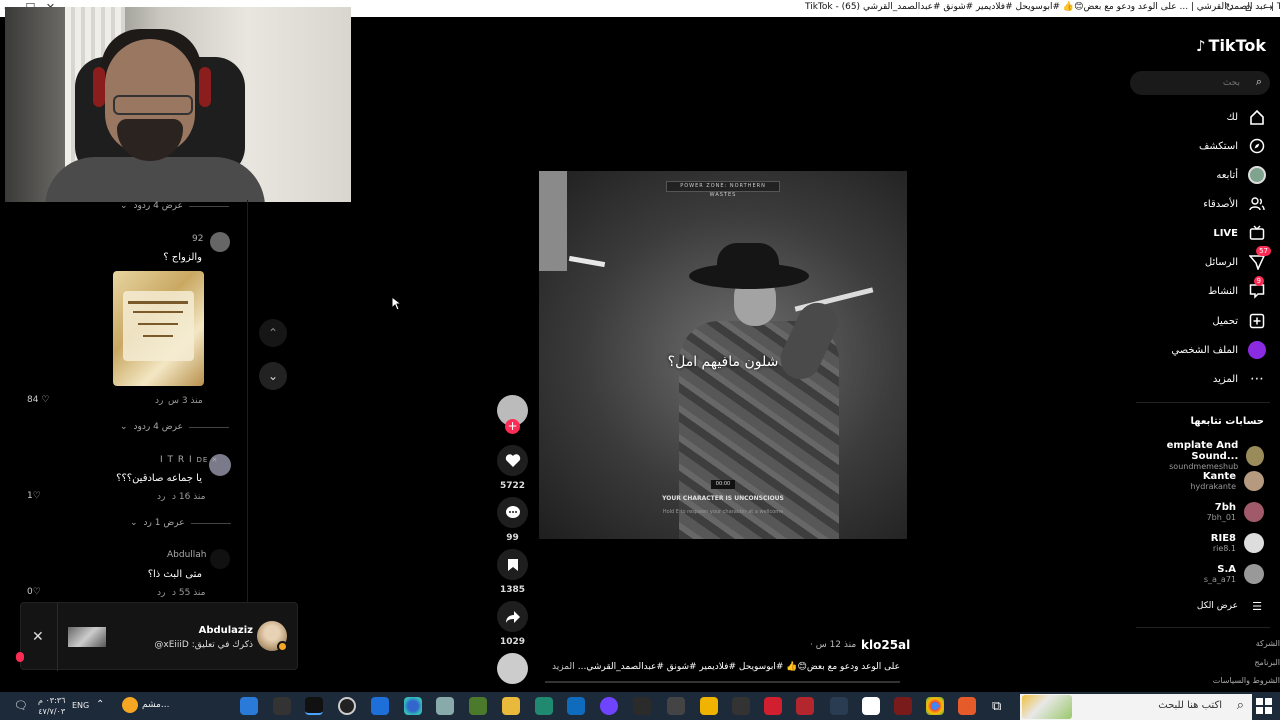  What do you see at coordinates (51, 706) in the screenshot?
I see `taskbar-clock: ٠٣:٣٦ م ٤٧/٧/٠٣` at bounding box center [51, 706].